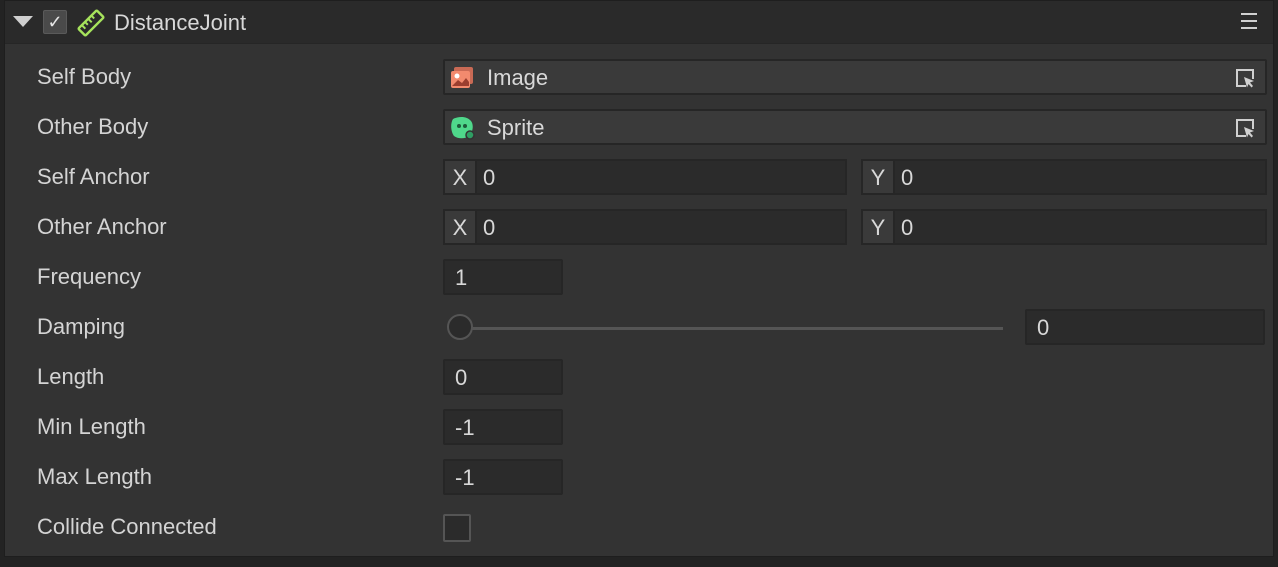  What do you see at coordinates (661, 227) in the screenshot?
I see `other-anchor-x-input: 0` at bounding box center [661, 227].